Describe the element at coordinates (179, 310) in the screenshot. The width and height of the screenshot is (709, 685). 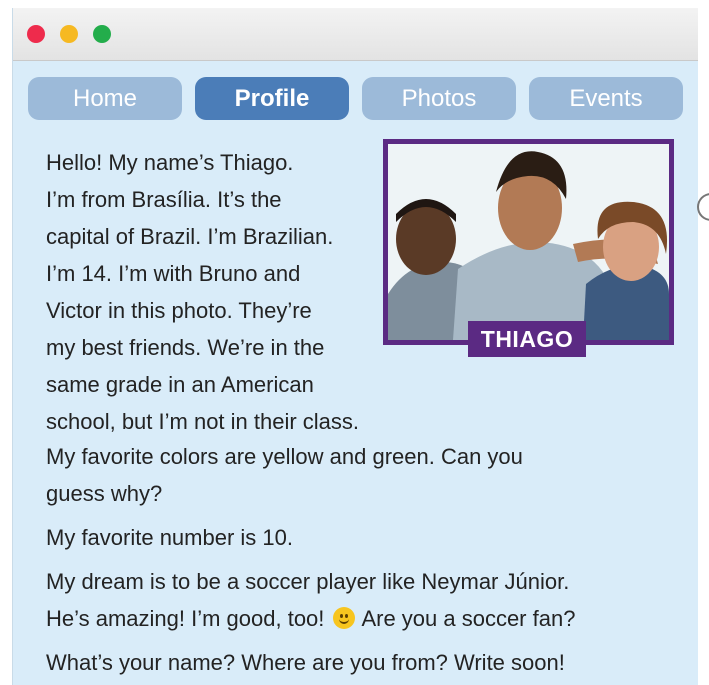
I see `intro-line: Victor in this photo. They’re` at that location.